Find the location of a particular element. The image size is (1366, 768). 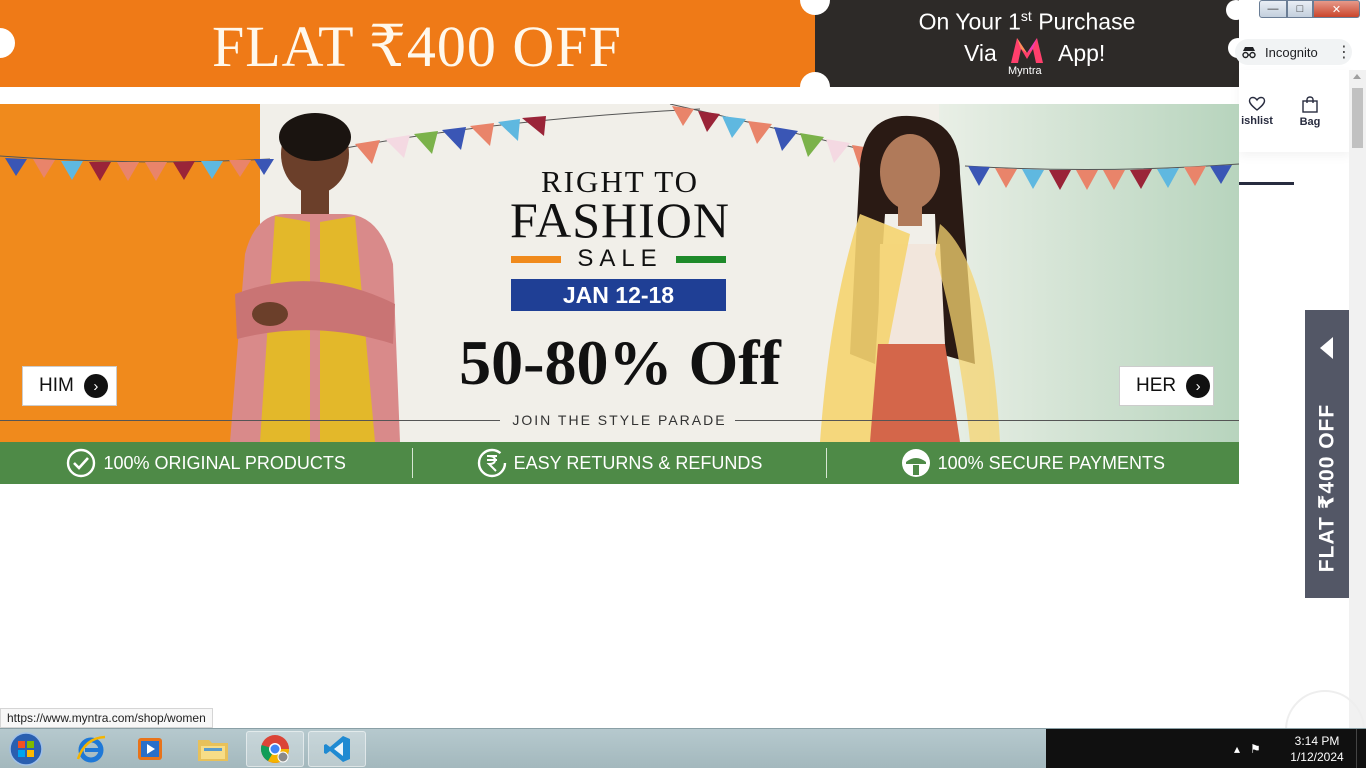

green-stripe is located at coordinates (701, 259).